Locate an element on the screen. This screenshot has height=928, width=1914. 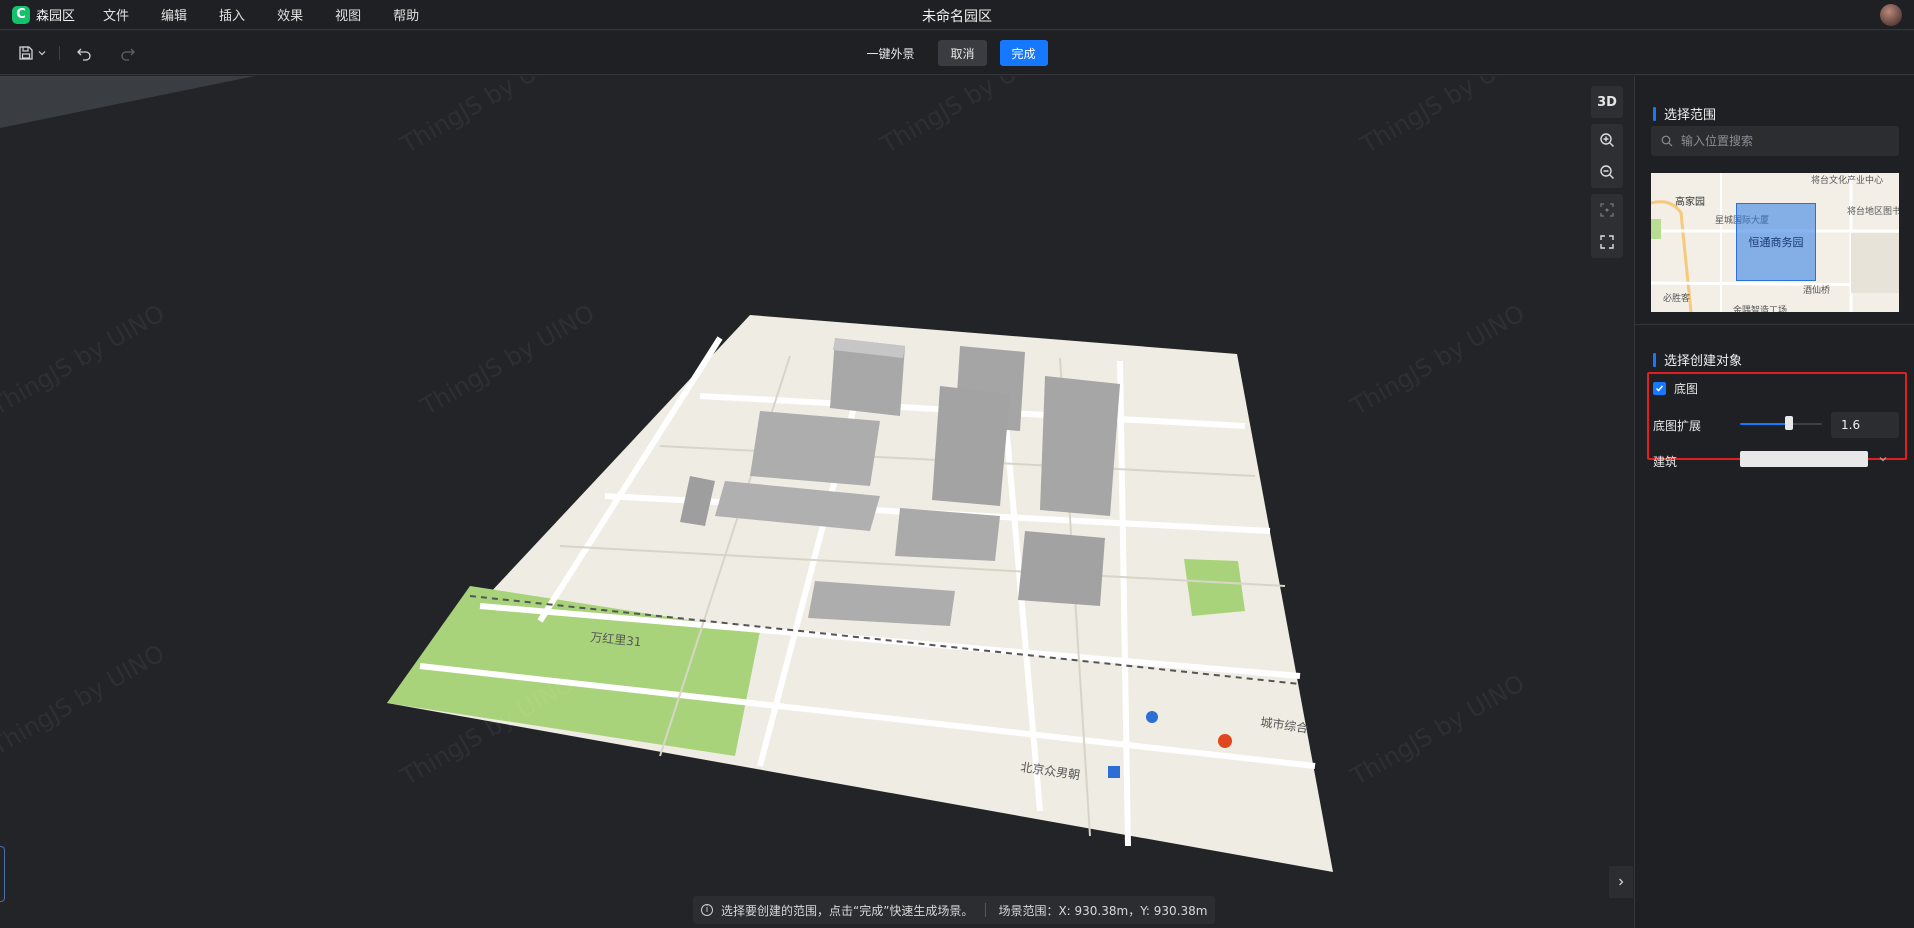
menubar: C 森园区 文件 编辑 插入 效果 视图 帮助 未命名园区 is located at coordinates (957, 15).